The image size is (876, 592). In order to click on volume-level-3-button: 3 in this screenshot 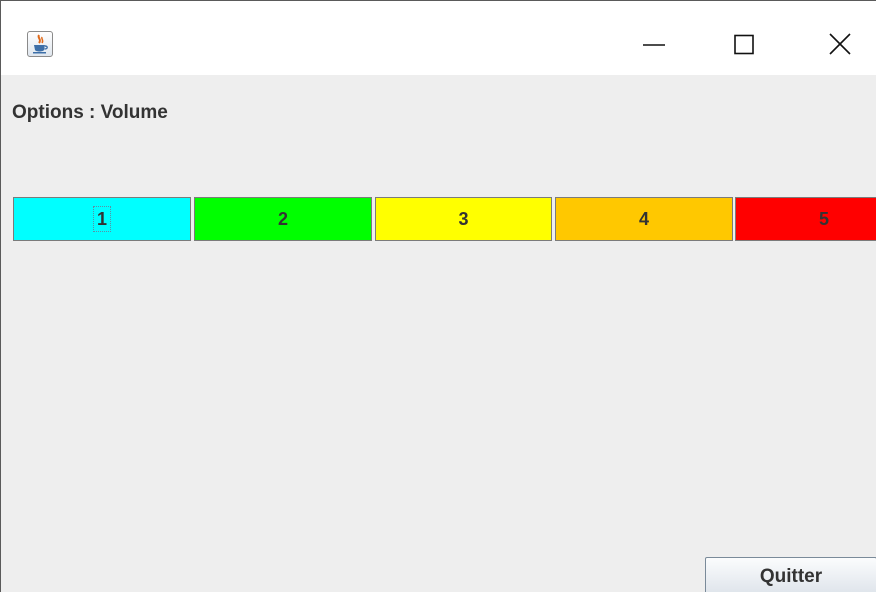, I will do `click(463, 219)`.